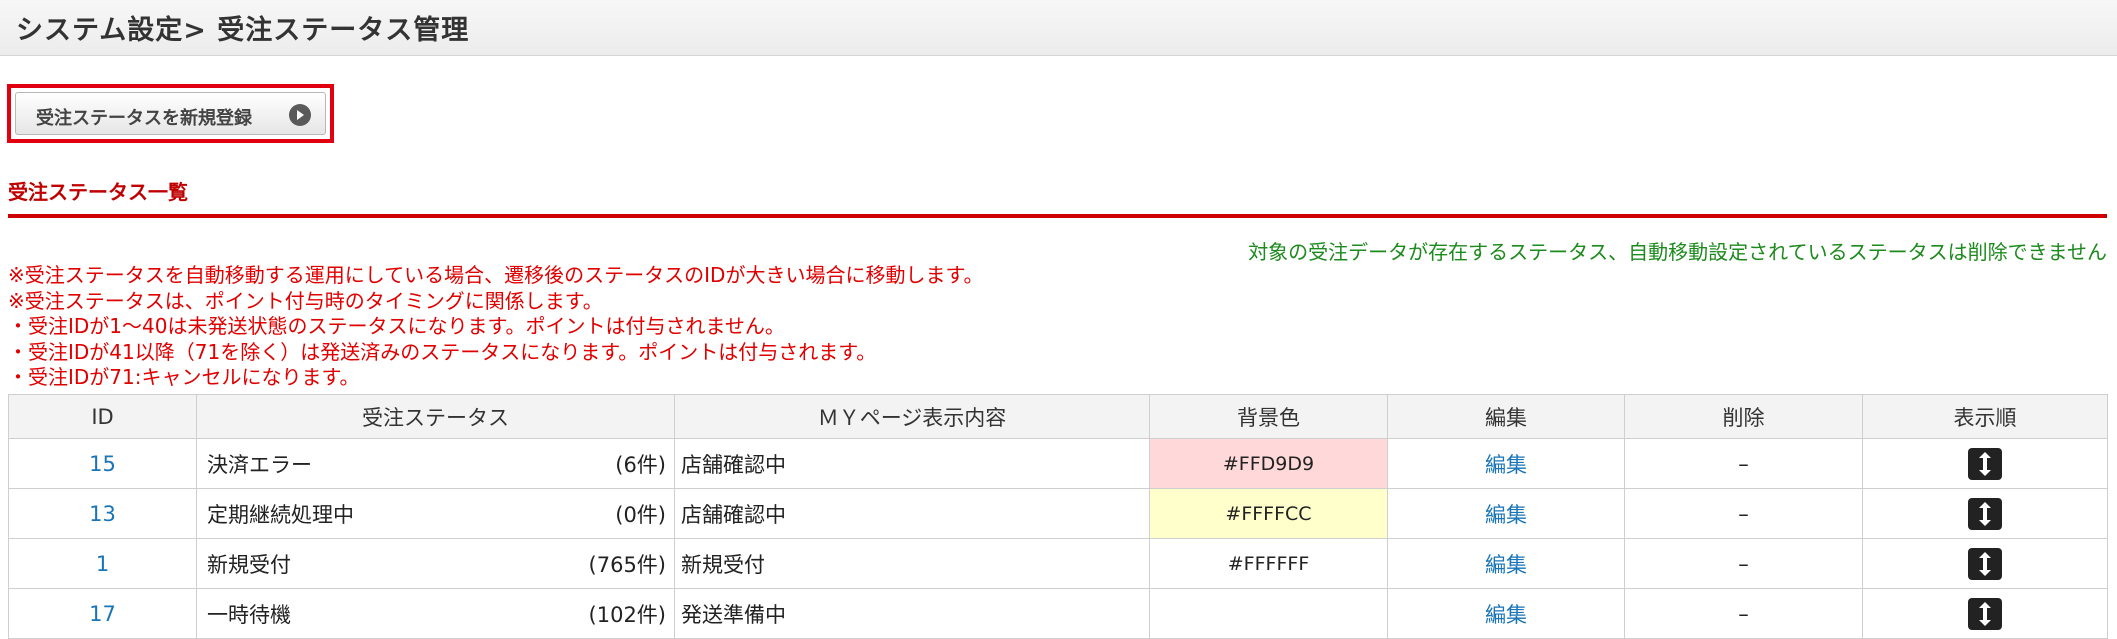  I want to click on row-id: 13, so click(102, 513).